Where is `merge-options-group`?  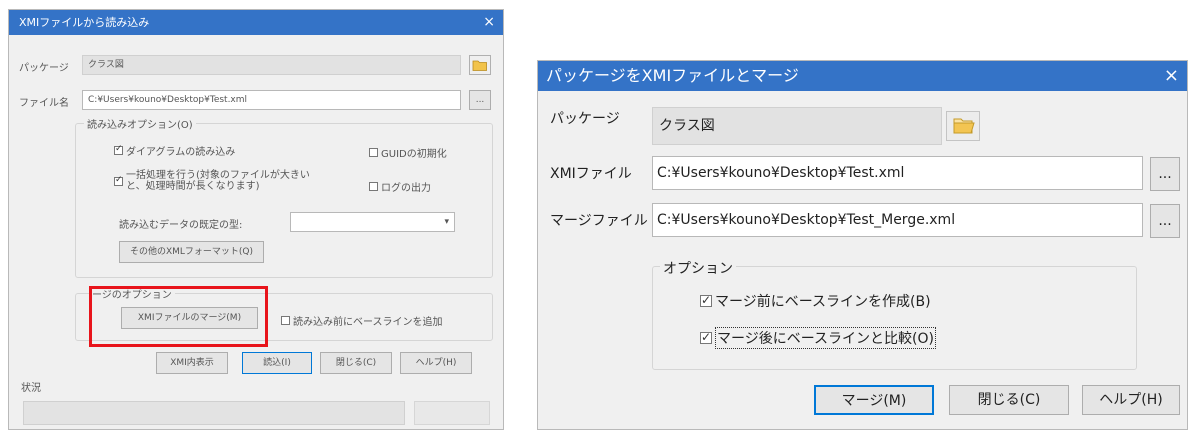
merge-options-group is located at coordinates (894, 318).